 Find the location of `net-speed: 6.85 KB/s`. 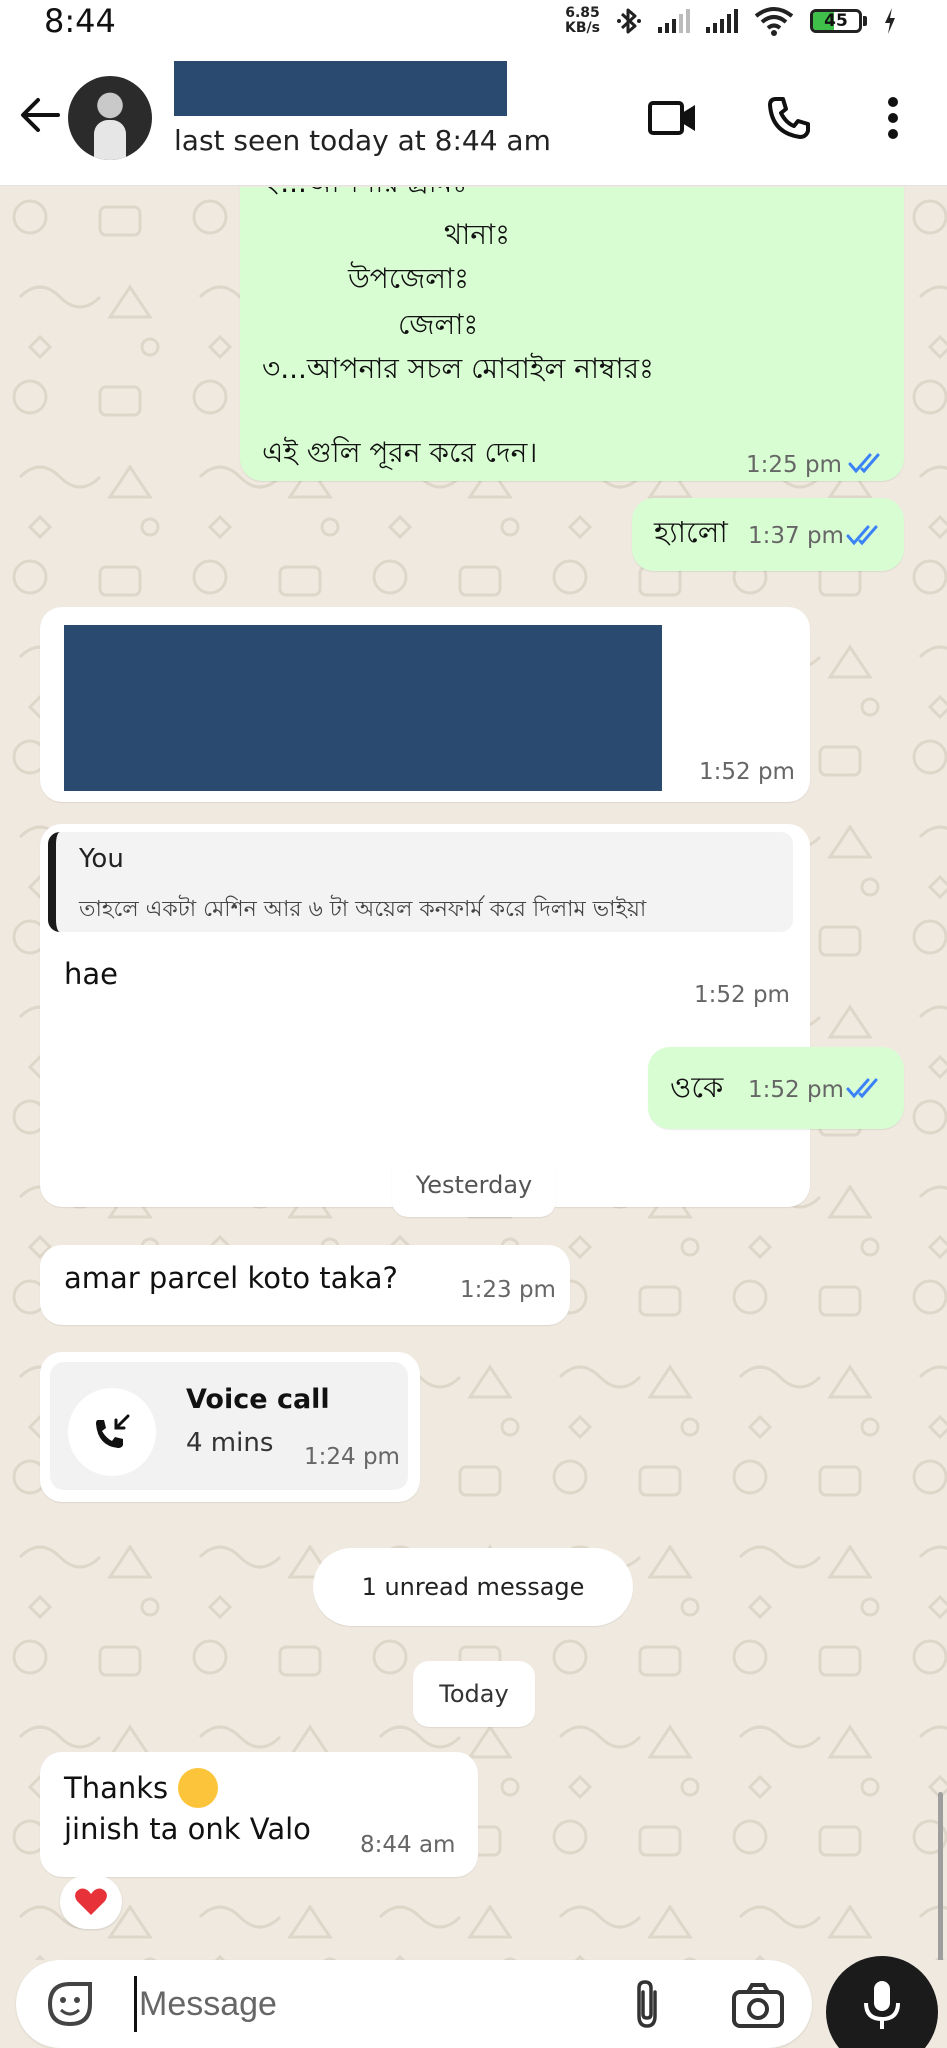

net-speed: 6.85 KB/s is located at coordinates (582, 21).